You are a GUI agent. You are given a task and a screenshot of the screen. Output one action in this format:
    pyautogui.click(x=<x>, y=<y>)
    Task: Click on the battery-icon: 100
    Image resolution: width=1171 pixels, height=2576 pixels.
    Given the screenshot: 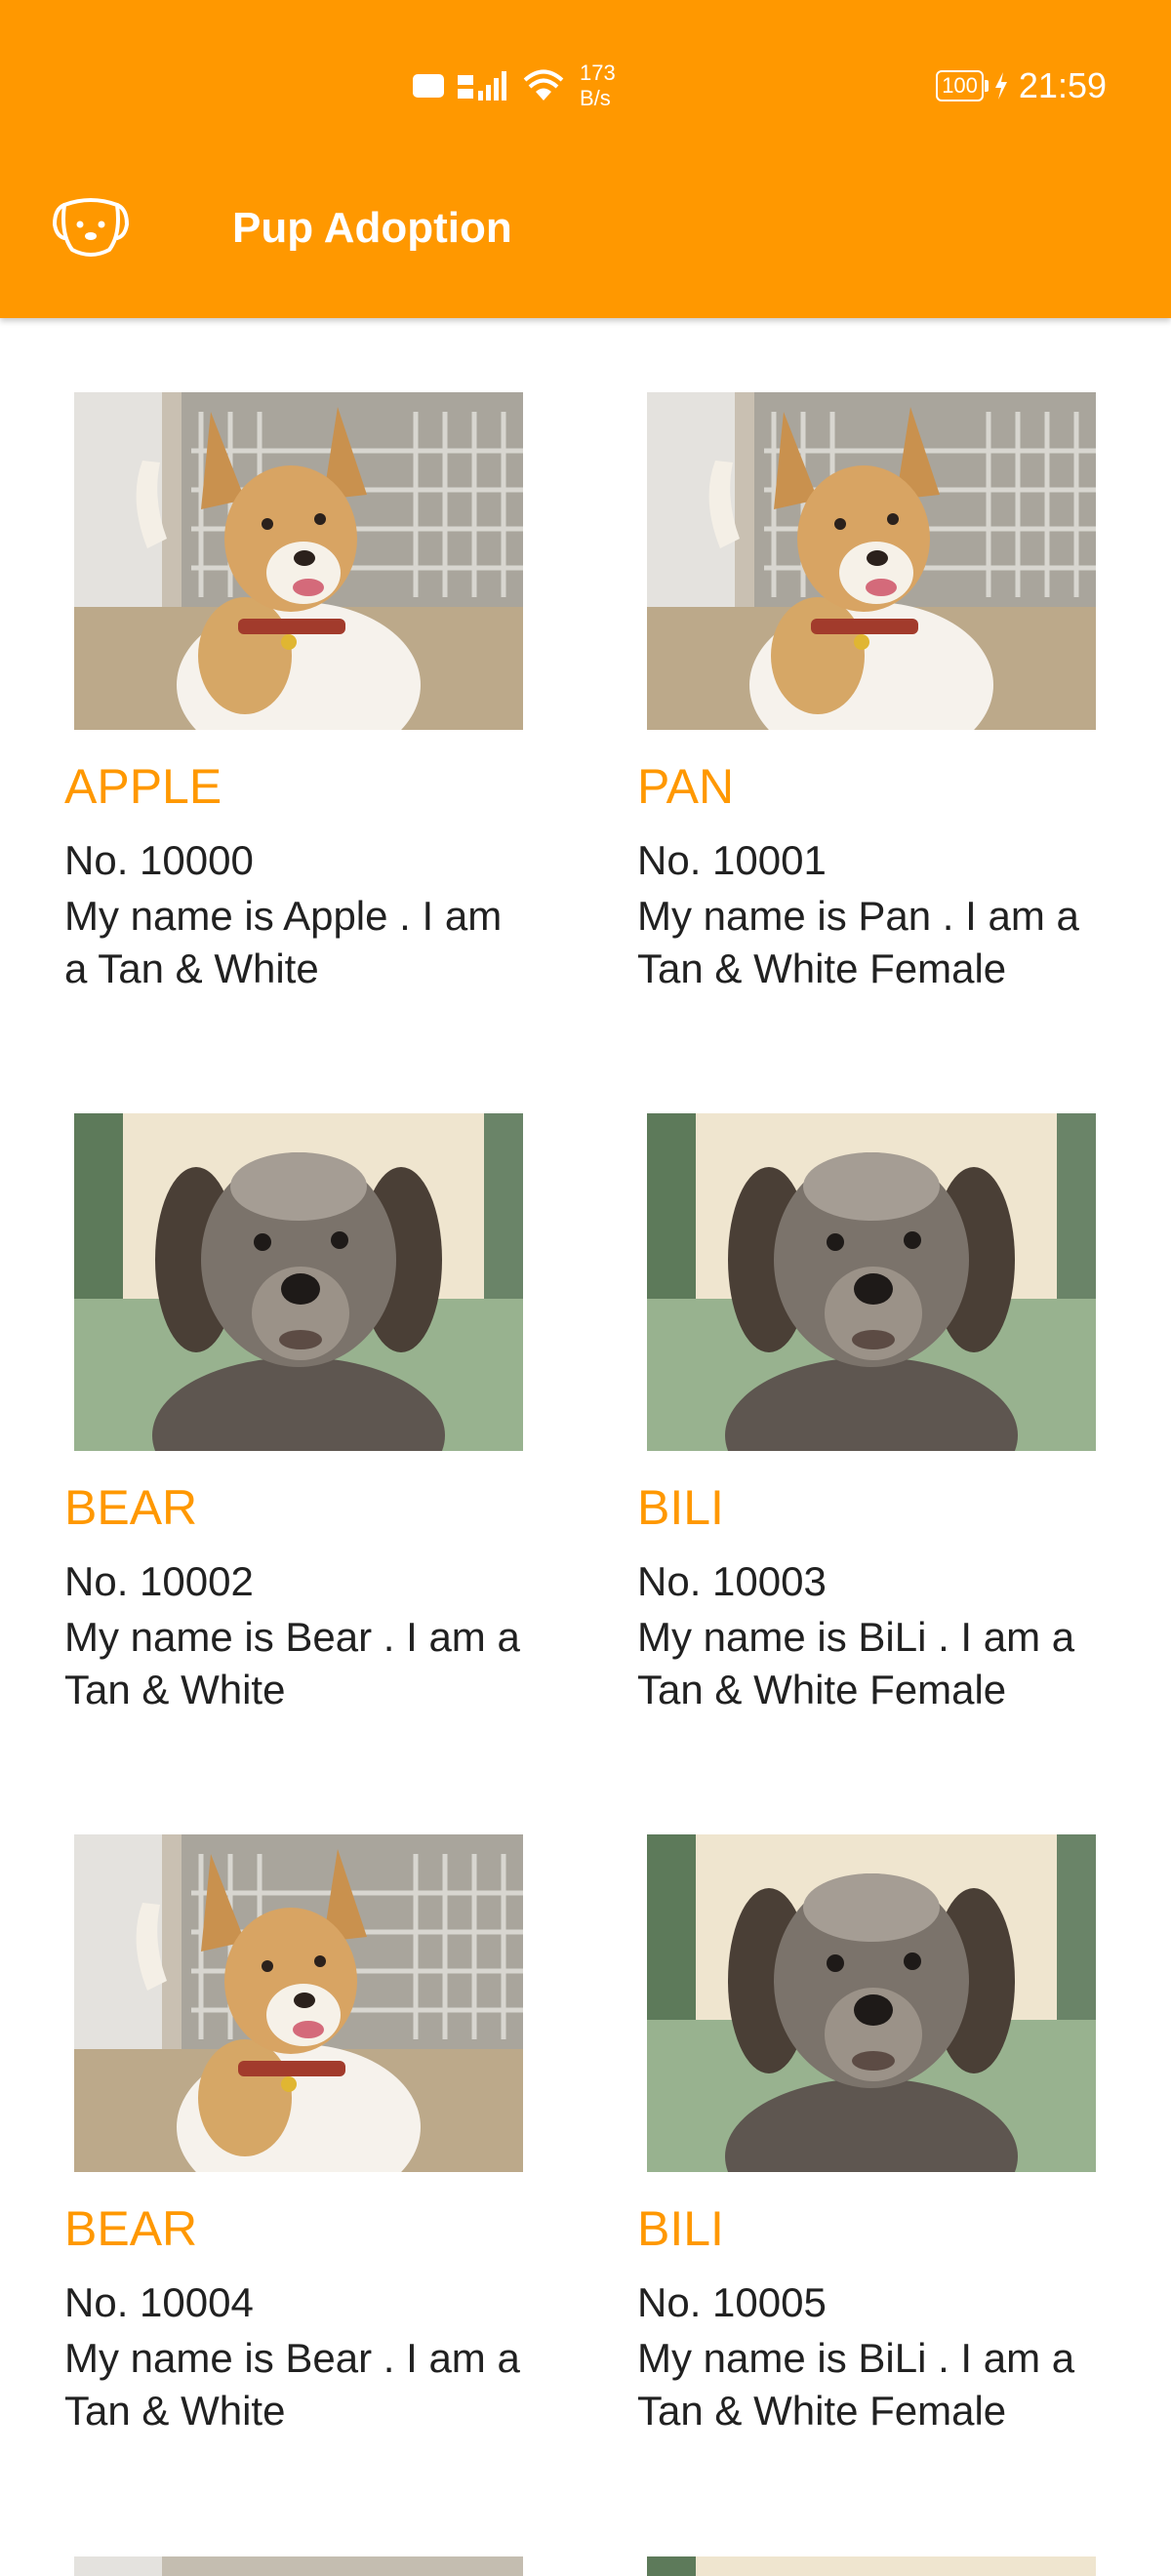 What is the action you would take?
    pyautogui.click(x=962, y=85)
    